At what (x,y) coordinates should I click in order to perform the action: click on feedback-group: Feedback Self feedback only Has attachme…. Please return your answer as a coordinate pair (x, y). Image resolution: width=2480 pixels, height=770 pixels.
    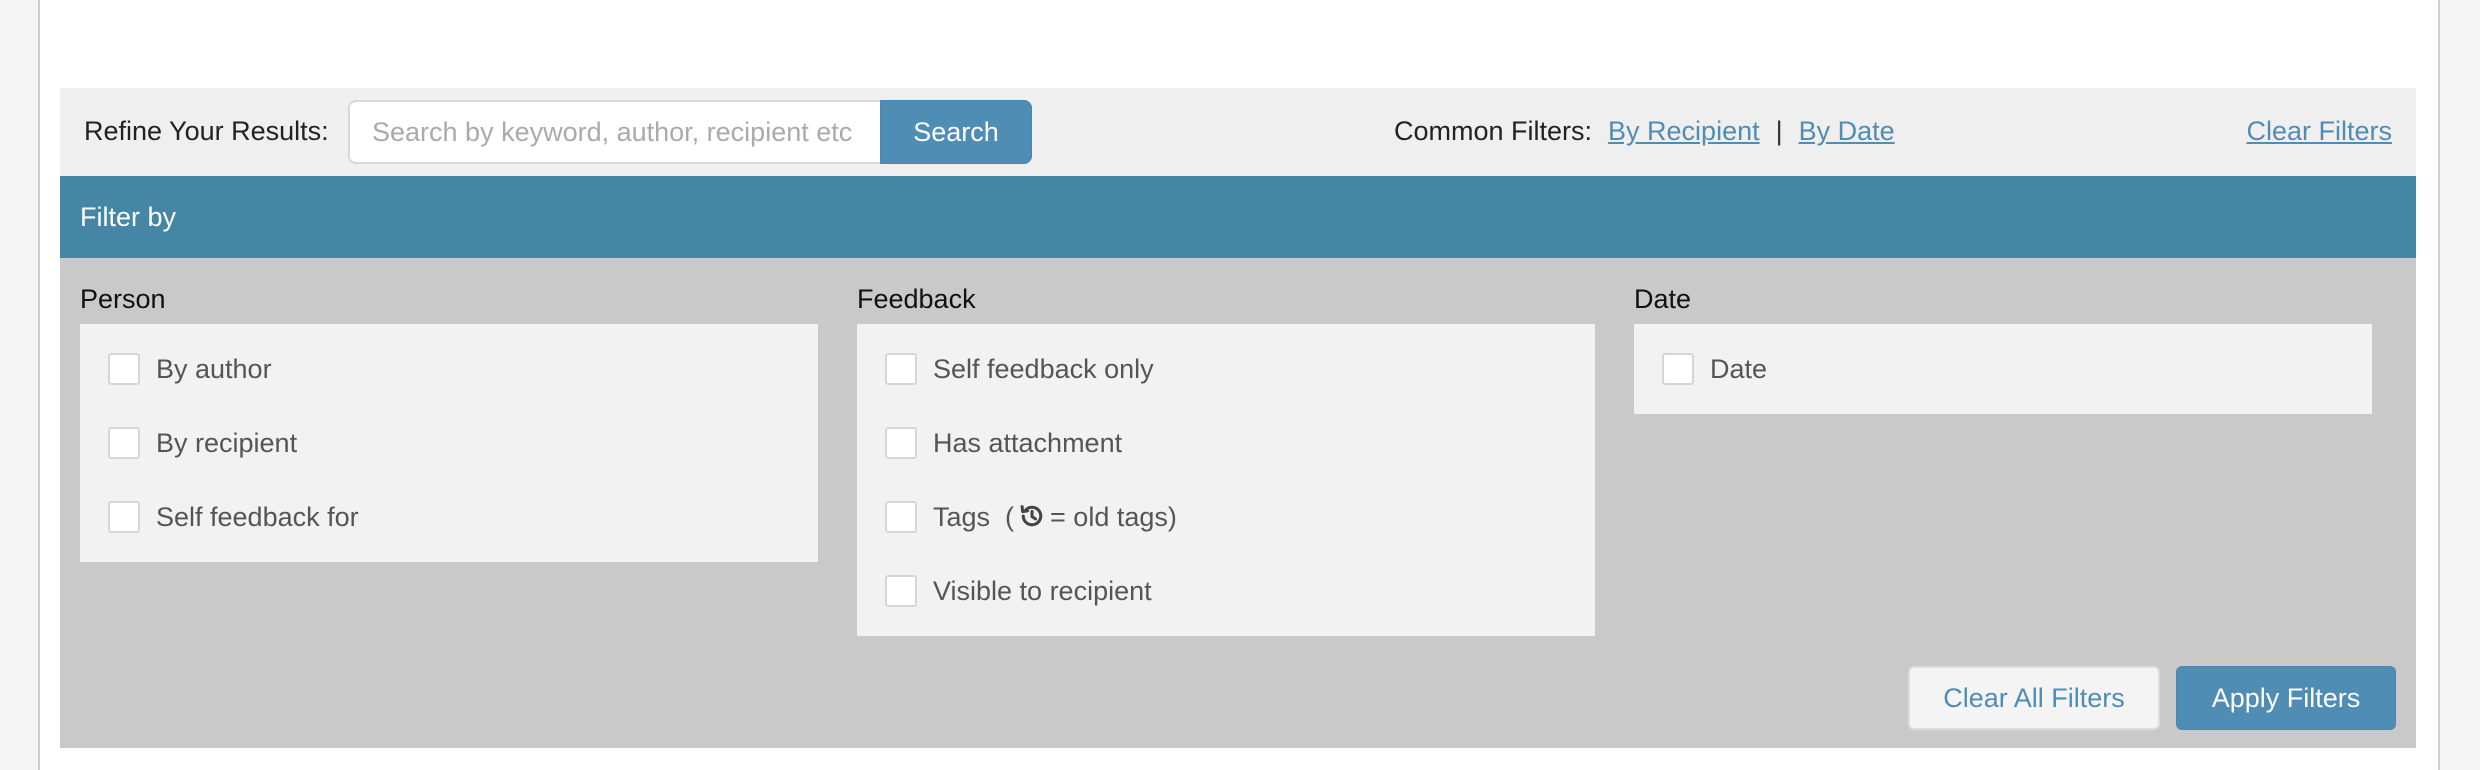
    Looking at the image, I should click on (1226, 460).